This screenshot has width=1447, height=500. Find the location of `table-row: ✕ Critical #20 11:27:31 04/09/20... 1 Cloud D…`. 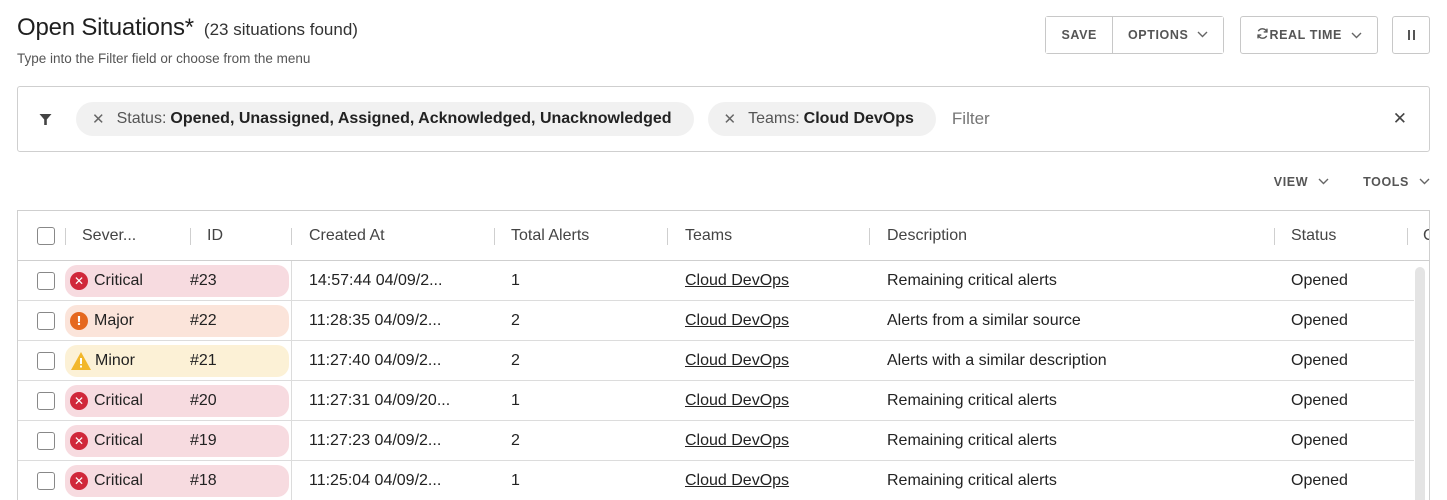

table-row: ✕ Critical #20 11:27:31 04/09/20... 1 Cloud D… is located at coordinates (716, 401).